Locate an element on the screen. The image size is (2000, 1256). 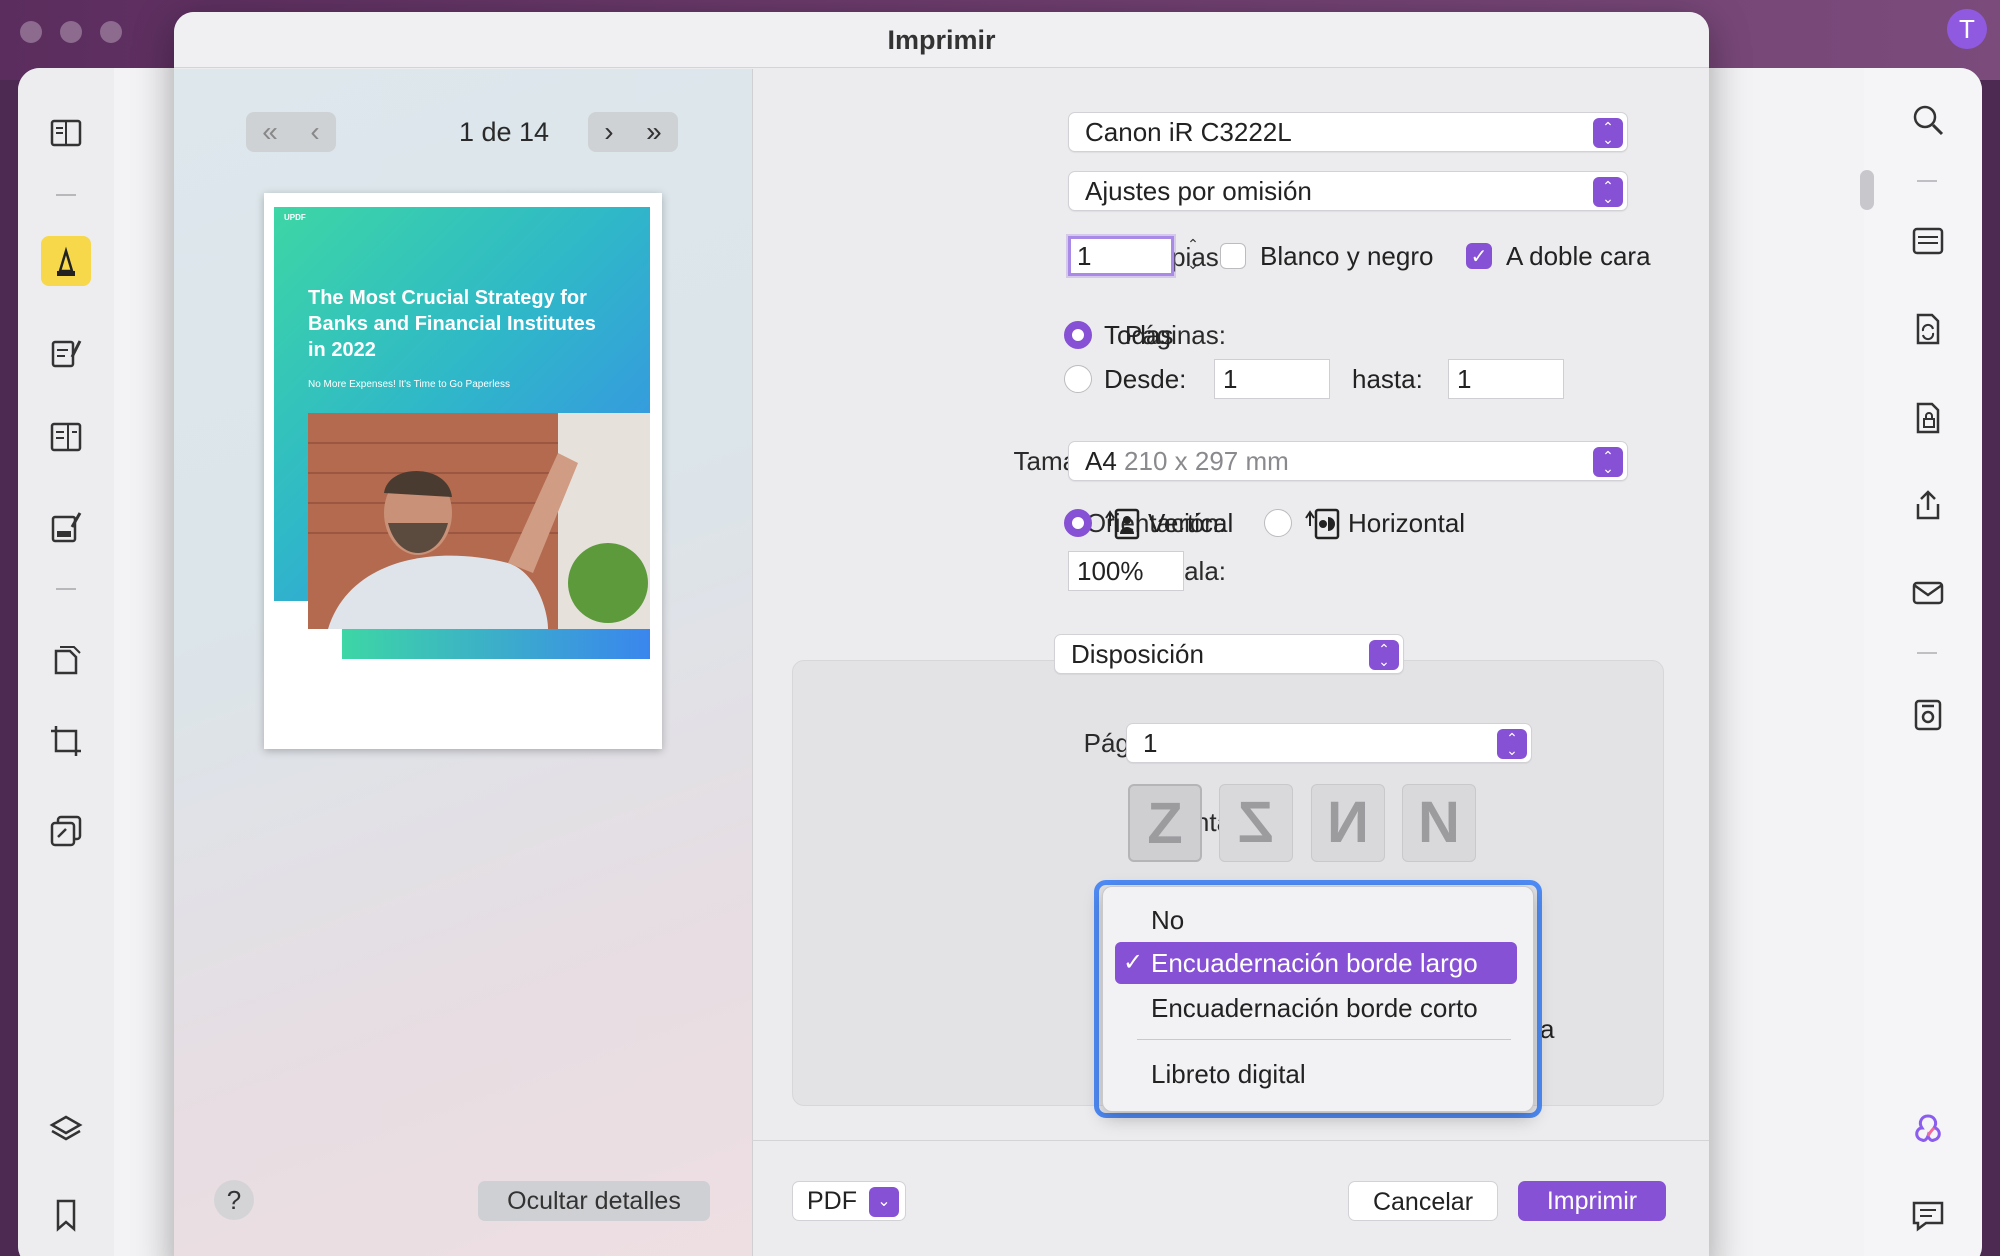
window-close-button is located at coordinates (31, 32).